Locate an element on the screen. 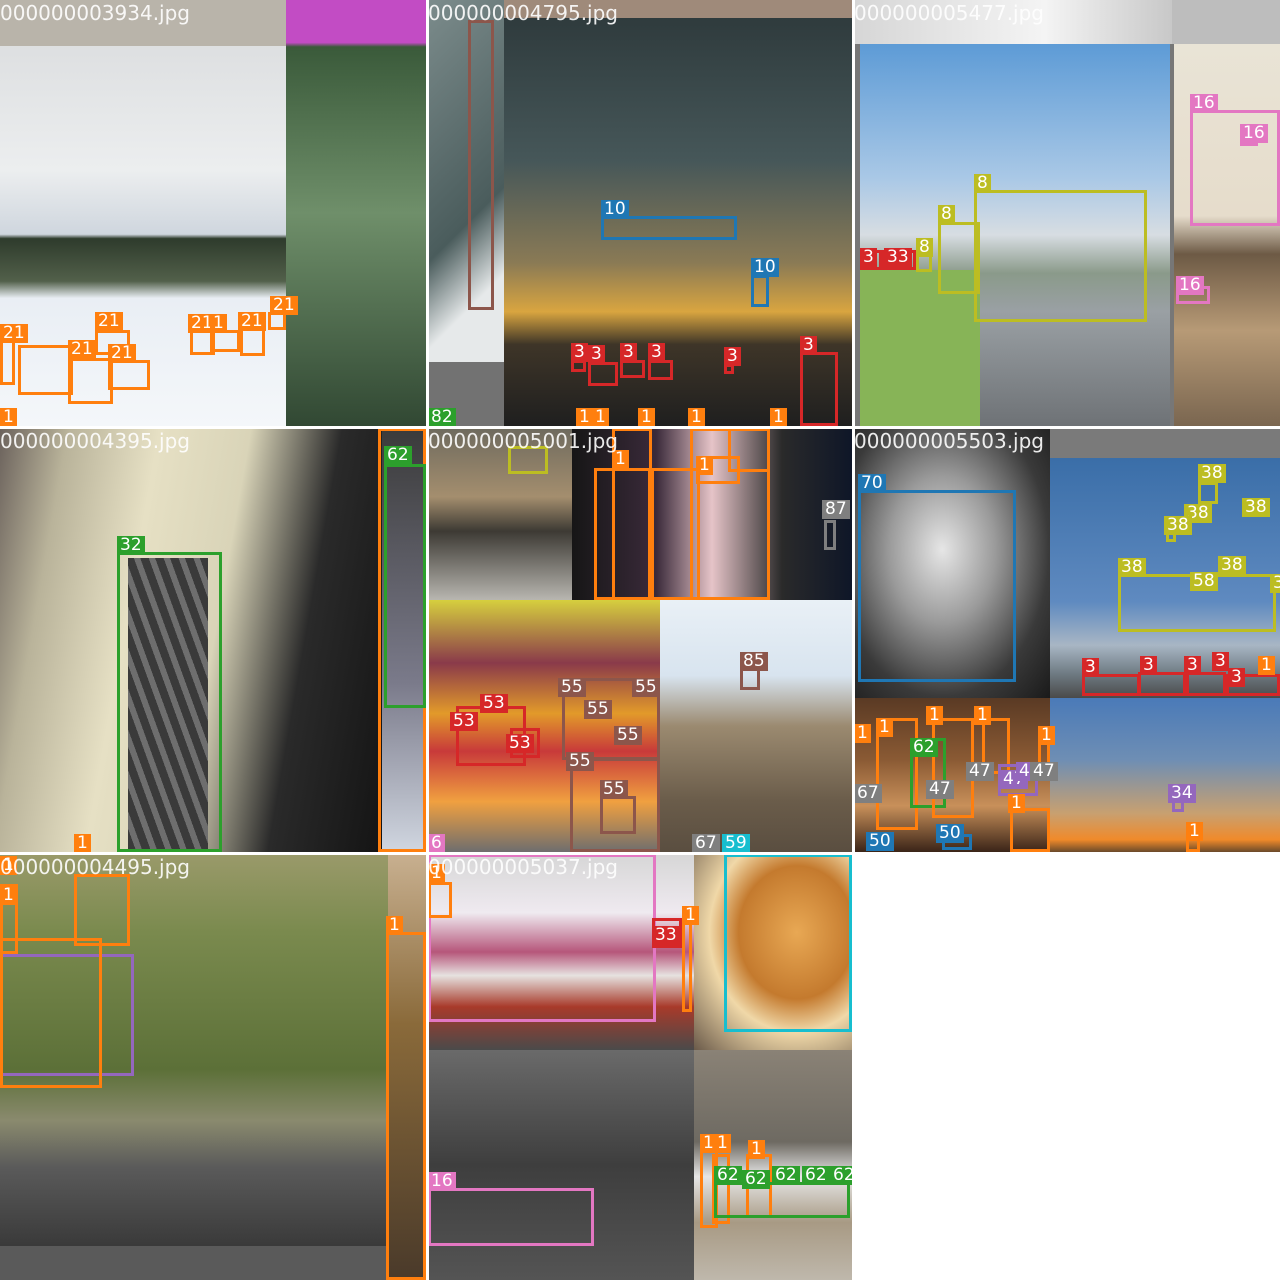 This screenshot has height=1280, width=1280. class-label: 33 is located at coordinates (898, 257).